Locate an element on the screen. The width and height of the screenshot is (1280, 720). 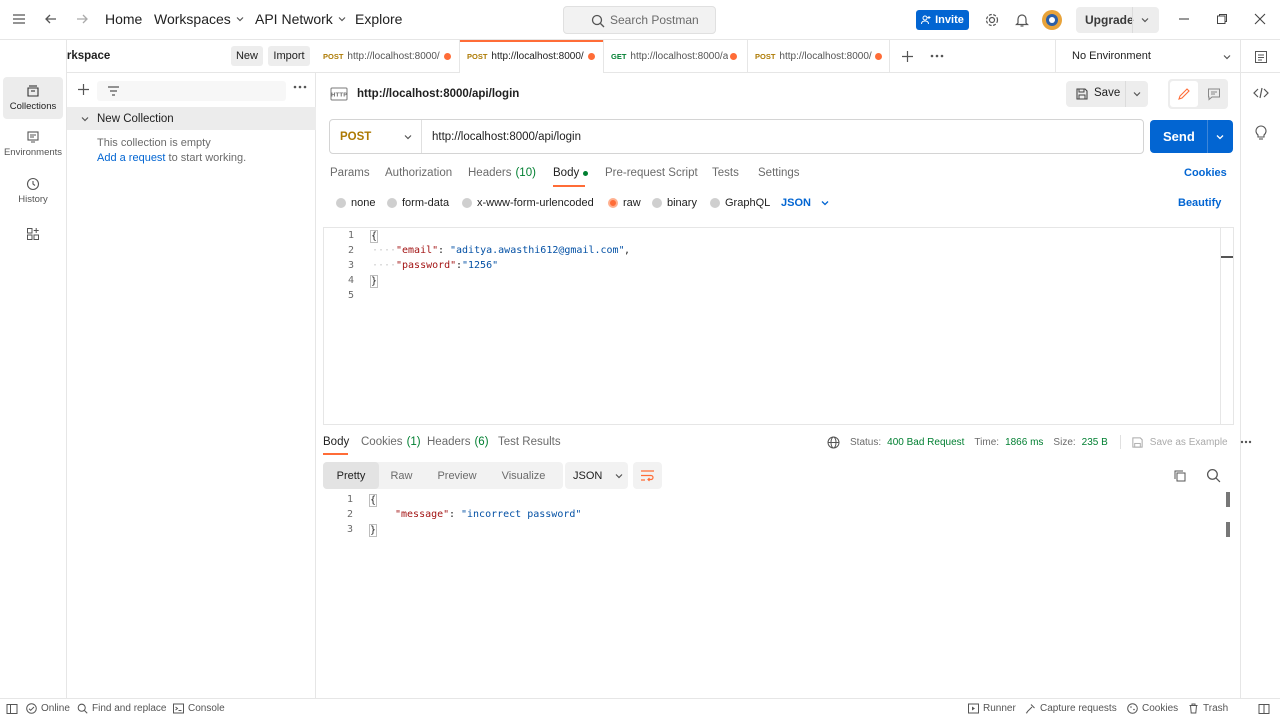
body-type-binary: binary is located at coordinates (674, 203).